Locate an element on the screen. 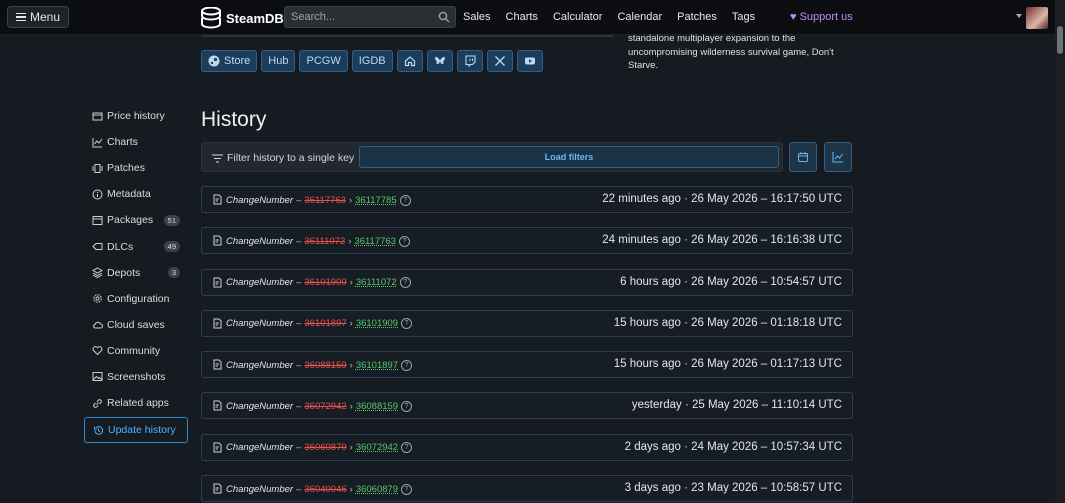 The height and width of the screenshot is (503, 1065). sidebar-item-update-history: Update history is located at coordinates (136, 430).